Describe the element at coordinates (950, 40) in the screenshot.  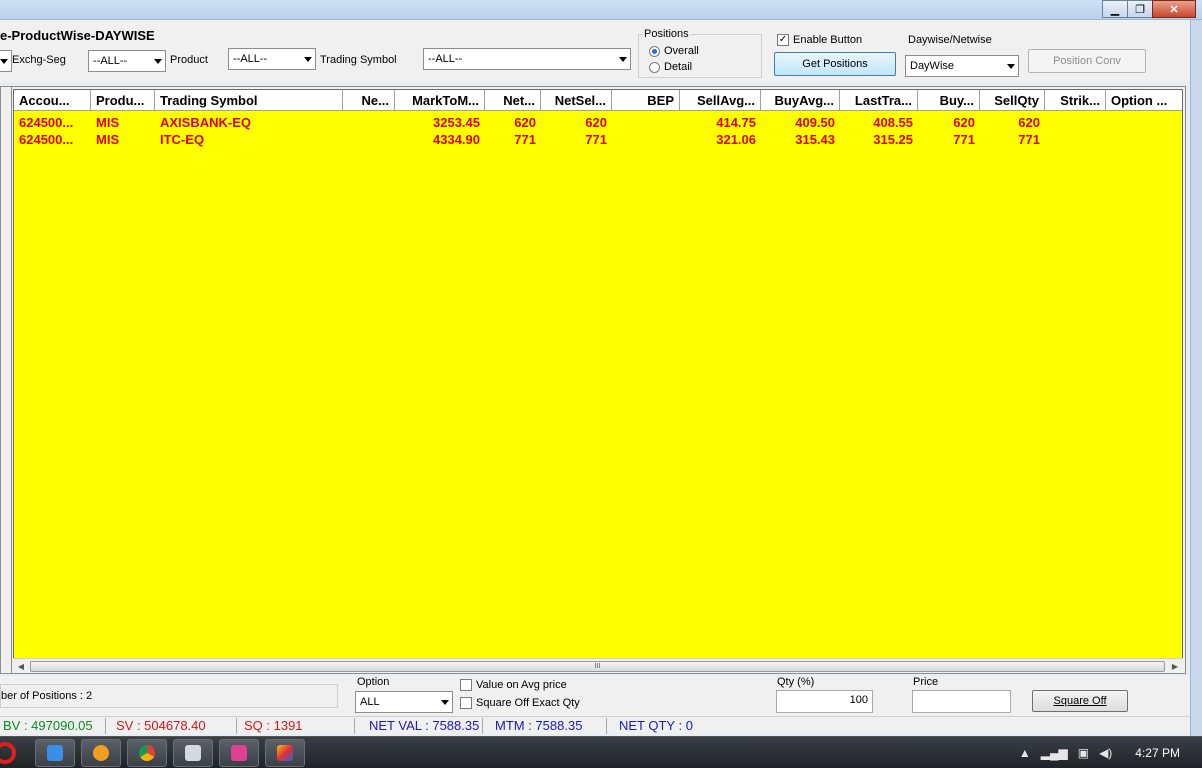
I see `daywise-label: Daywise/Netwise` at that location.